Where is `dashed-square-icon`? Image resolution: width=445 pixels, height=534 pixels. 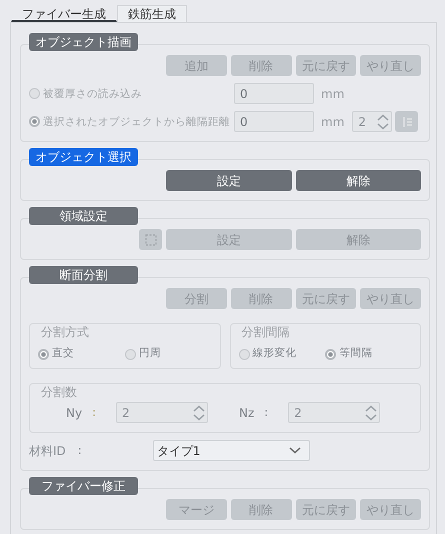
dashed-square-icon is located at coordinates (150, 240).